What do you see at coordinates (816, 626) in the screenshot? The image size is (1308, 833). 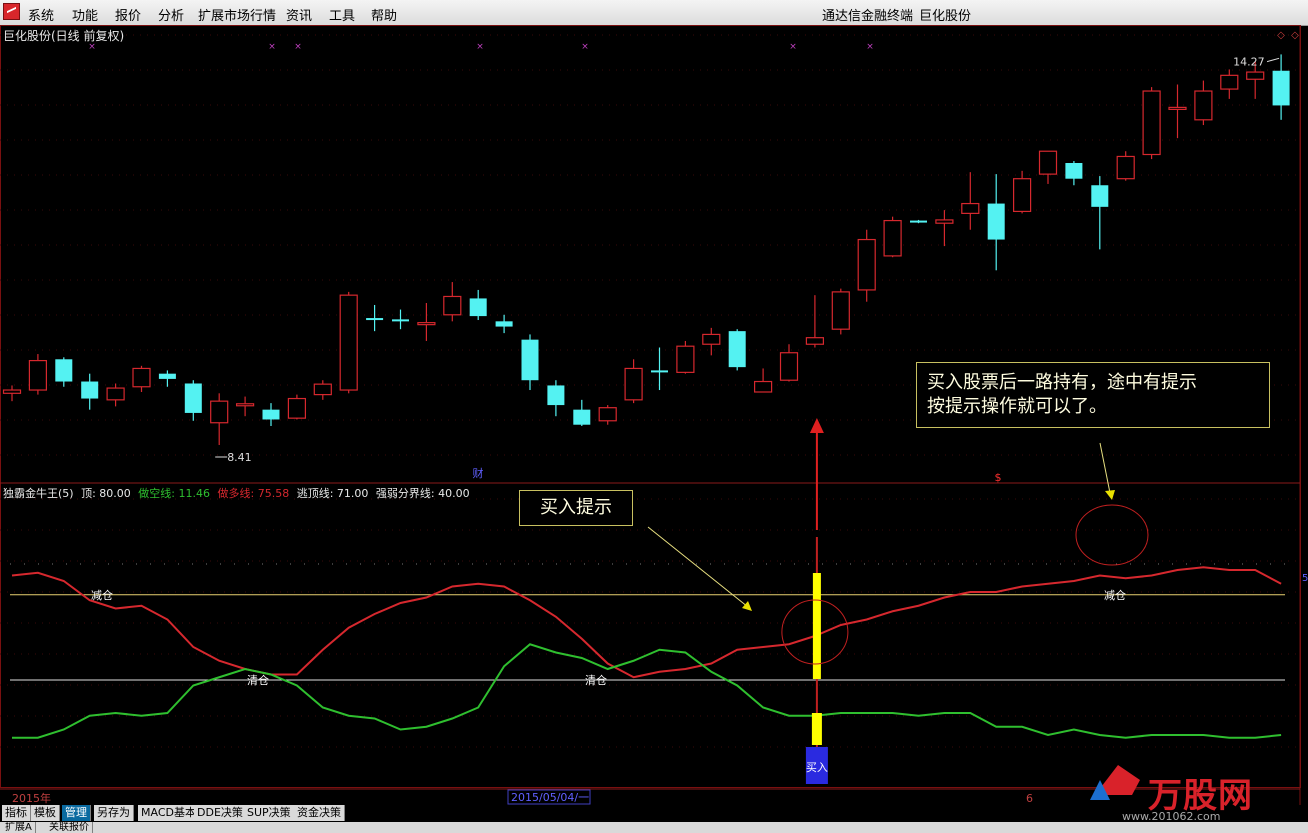 I see `buy-signal-bar-upper` at bounding box center [816, 626].